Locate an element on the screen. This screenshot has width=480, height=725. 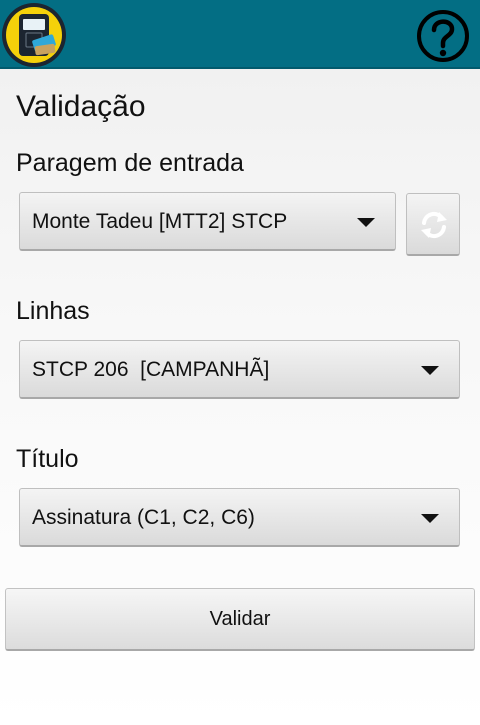
refresh-stops-button is located at coordinates (433, 224).